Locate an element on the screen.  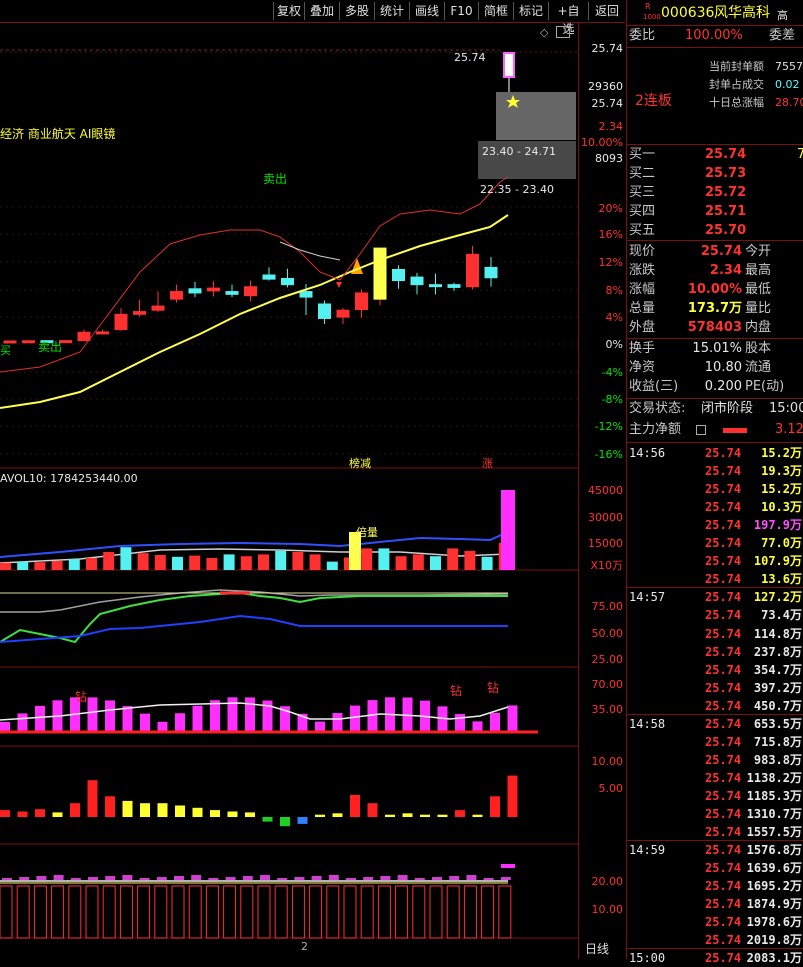
tick-volume: 450.7万 is located at coordinates (777, 705).